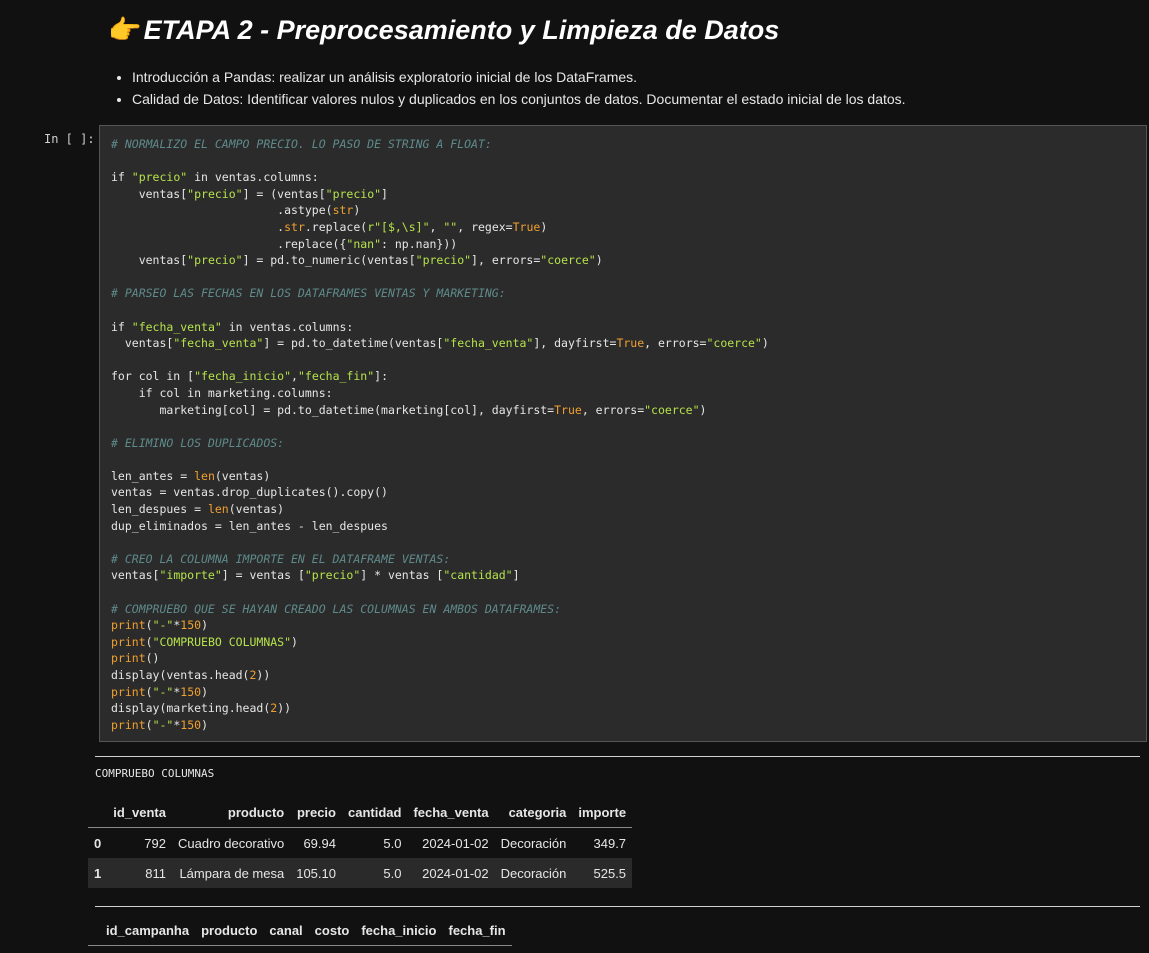 This screenshot has width=1149, height=953. Describe the element at coordinates (69, 139) in the screenshot. I see `cell-prompt: In [ ]:` at that location.